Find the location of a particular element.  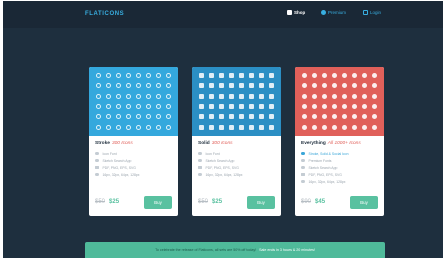

site-logo: FLATICONS is located at coordinates (104, 14).